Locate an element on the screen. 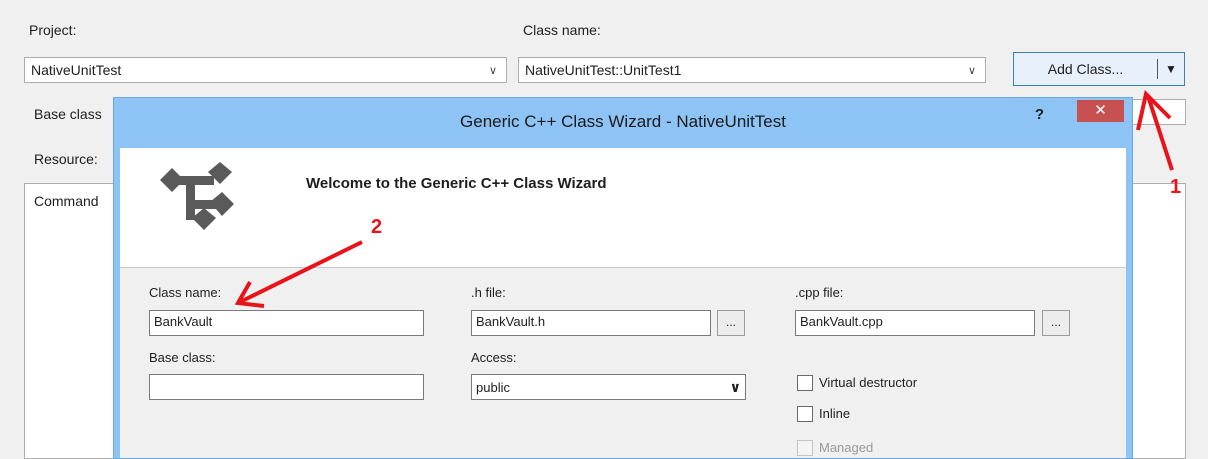 Image resolution: width=1208 pixels, height=459 pixels. annotation-number-1: 1 is located at coordinates (1176, 187).